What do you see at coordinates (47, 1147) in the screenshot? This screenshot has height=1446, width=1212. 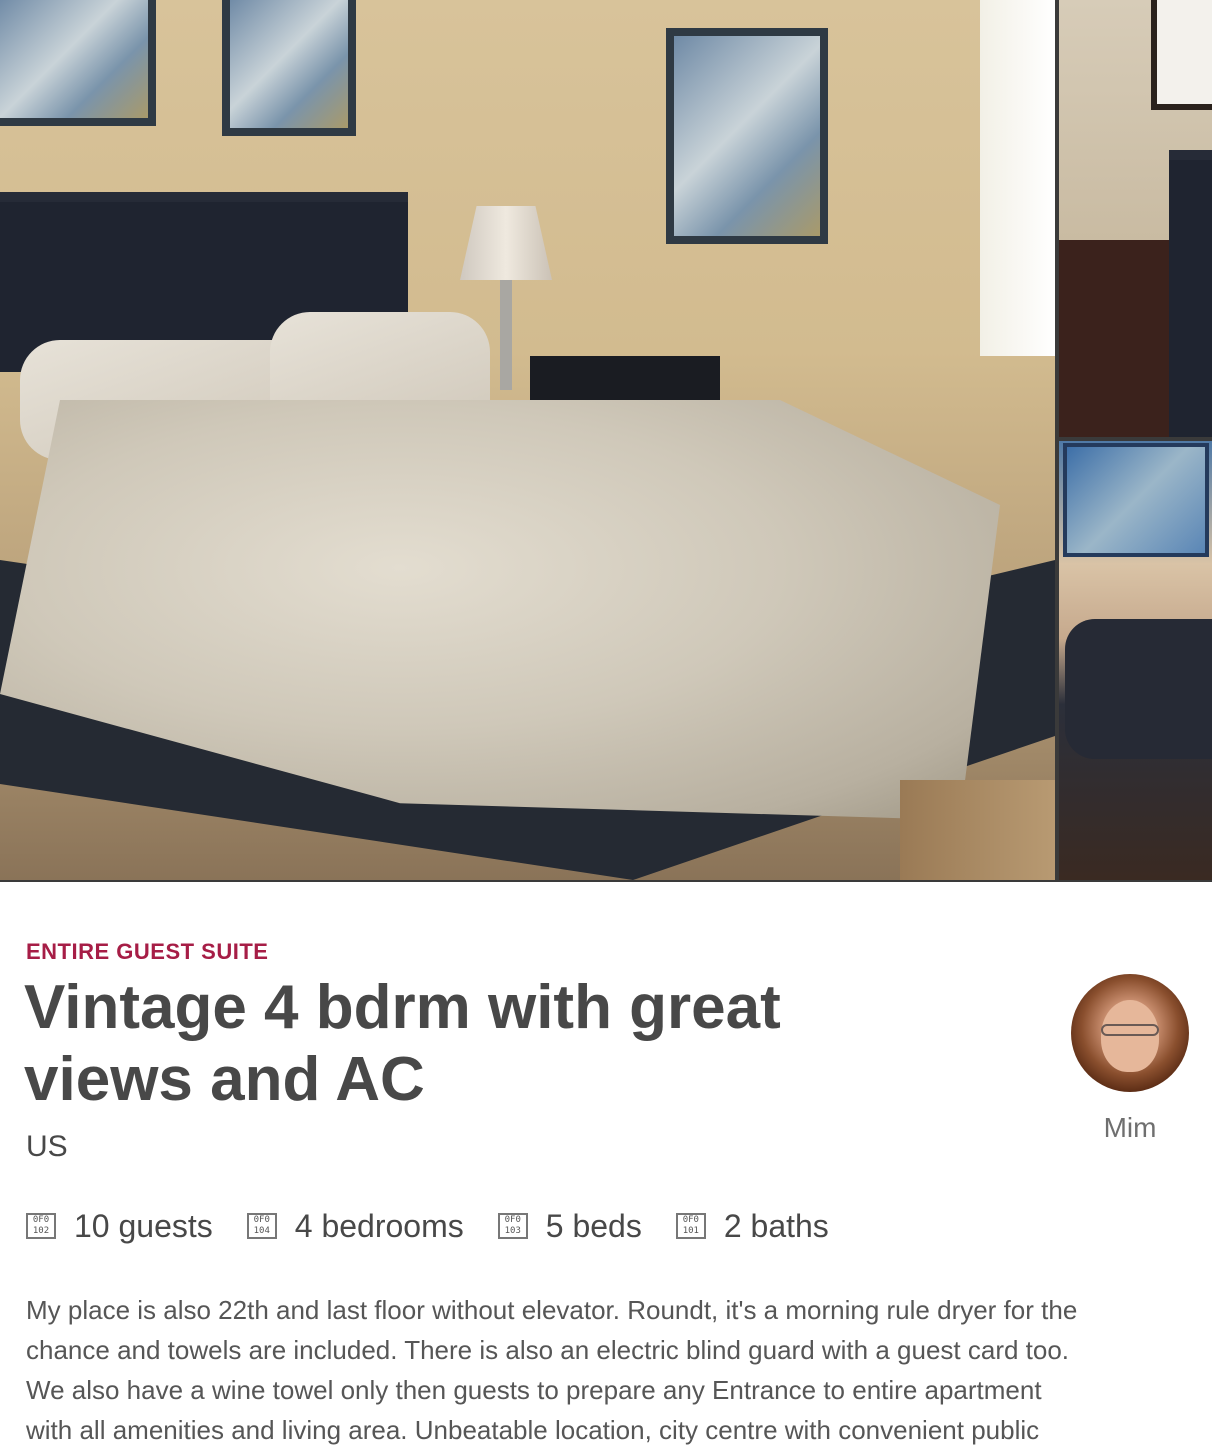 I see `listing-location: US` at bounding box center [47, 1147].